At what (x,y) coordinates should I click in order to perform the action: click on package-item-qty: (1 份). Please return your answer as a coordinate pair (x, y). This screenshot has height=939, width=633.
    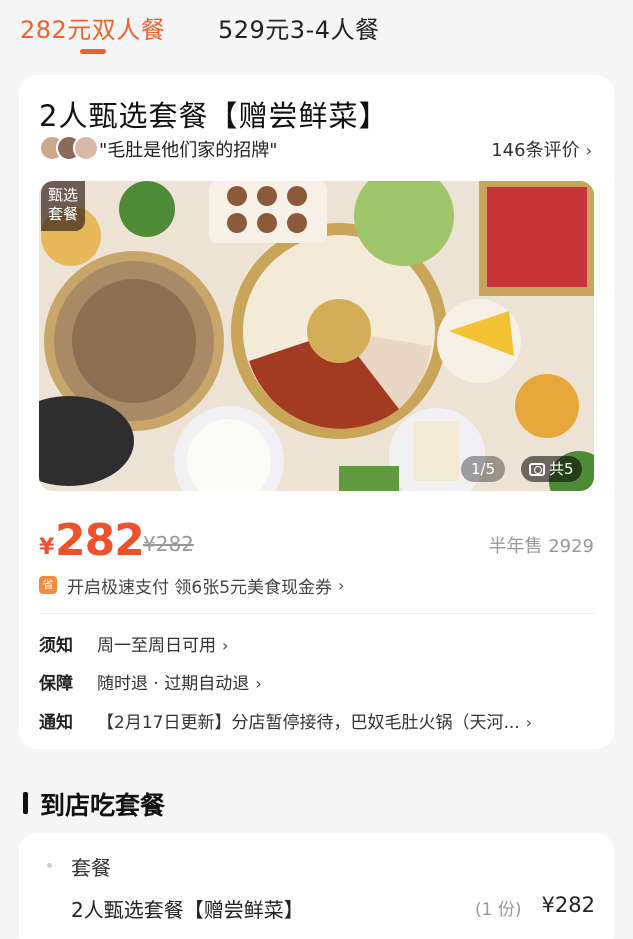
    Looking at the image, I should click on (498, 910).